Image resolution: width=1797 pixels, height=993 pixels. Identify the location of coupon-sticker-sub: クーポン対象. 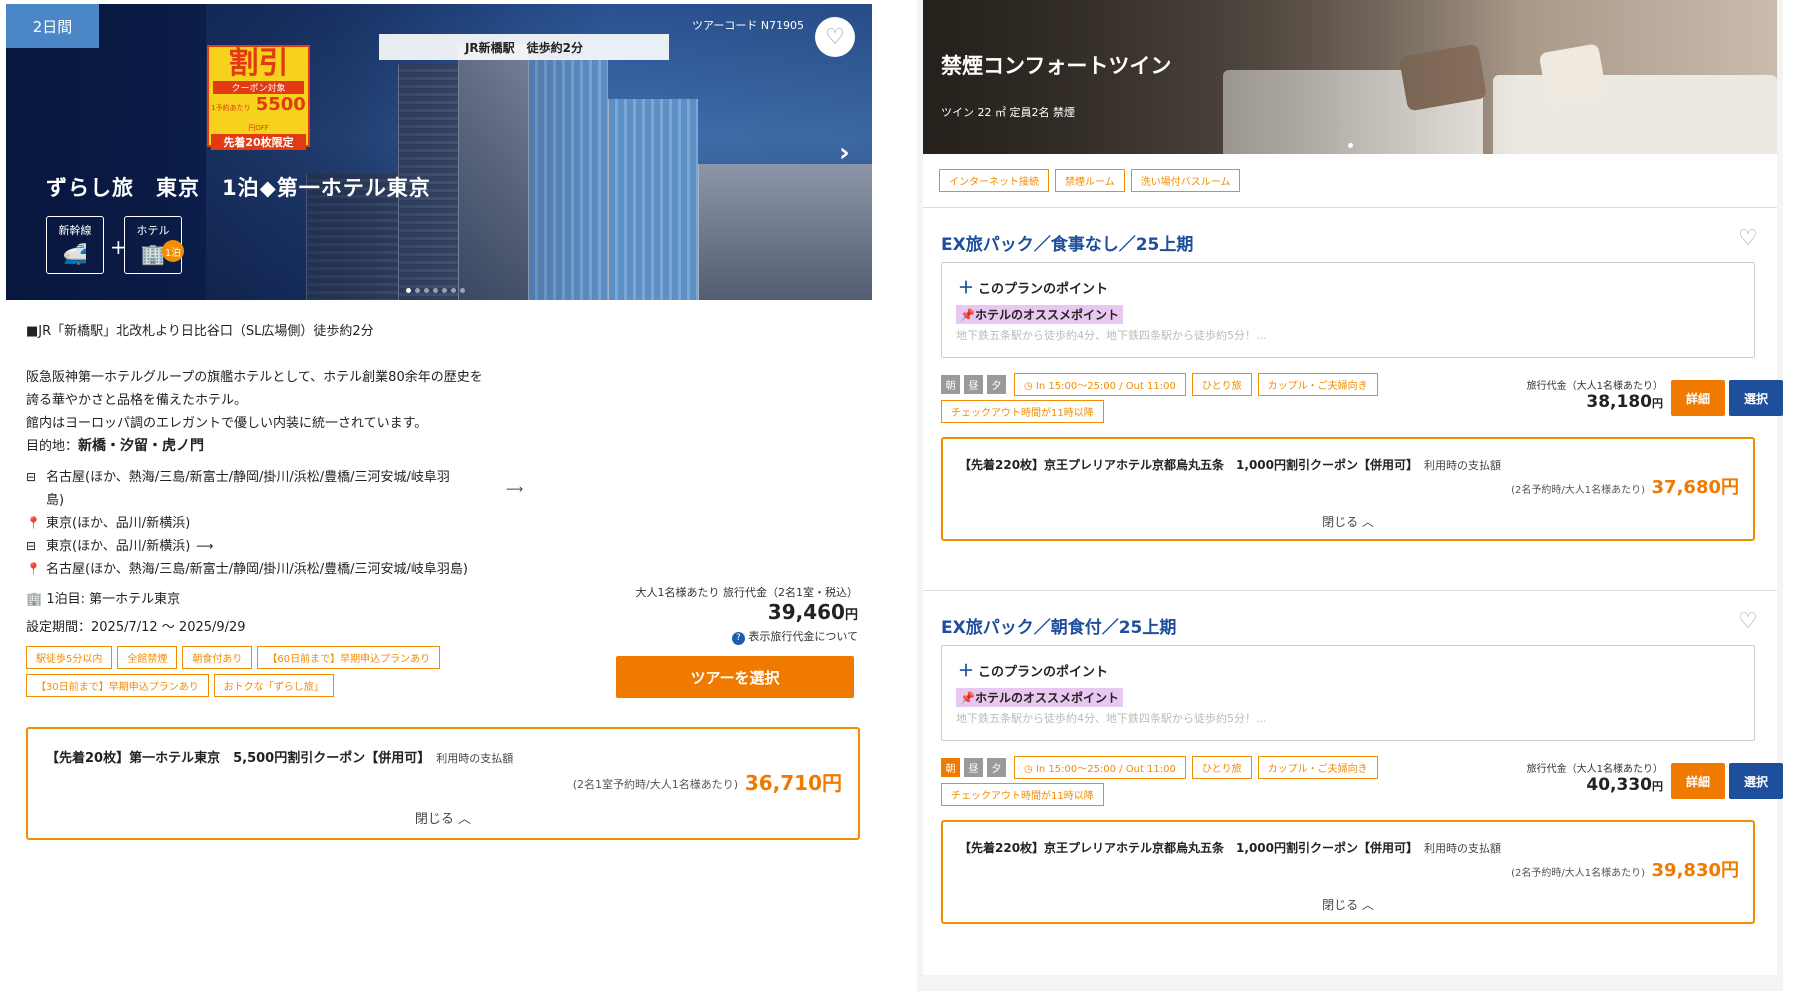
(258, 87).